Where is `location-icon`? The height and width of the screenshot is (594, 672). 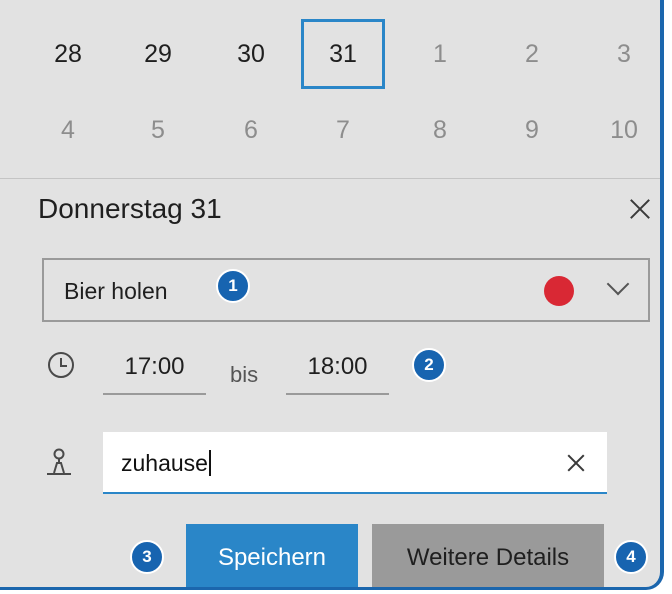 location-icon is located at coordinates (59, 461).